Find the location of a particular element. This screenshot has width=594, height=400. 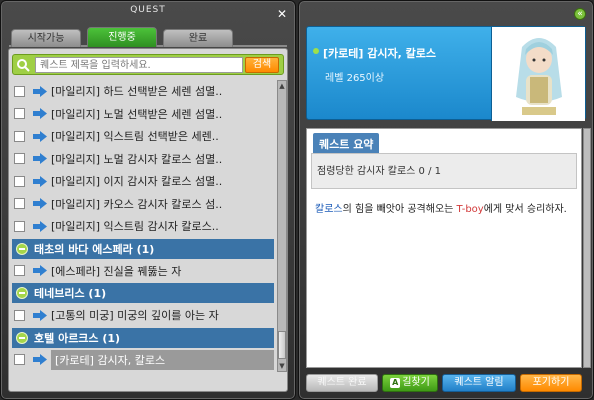

quest-label: [마일리지] 하드 선택받은 세렌 섬멸.. is located at coordinates (137, 92).